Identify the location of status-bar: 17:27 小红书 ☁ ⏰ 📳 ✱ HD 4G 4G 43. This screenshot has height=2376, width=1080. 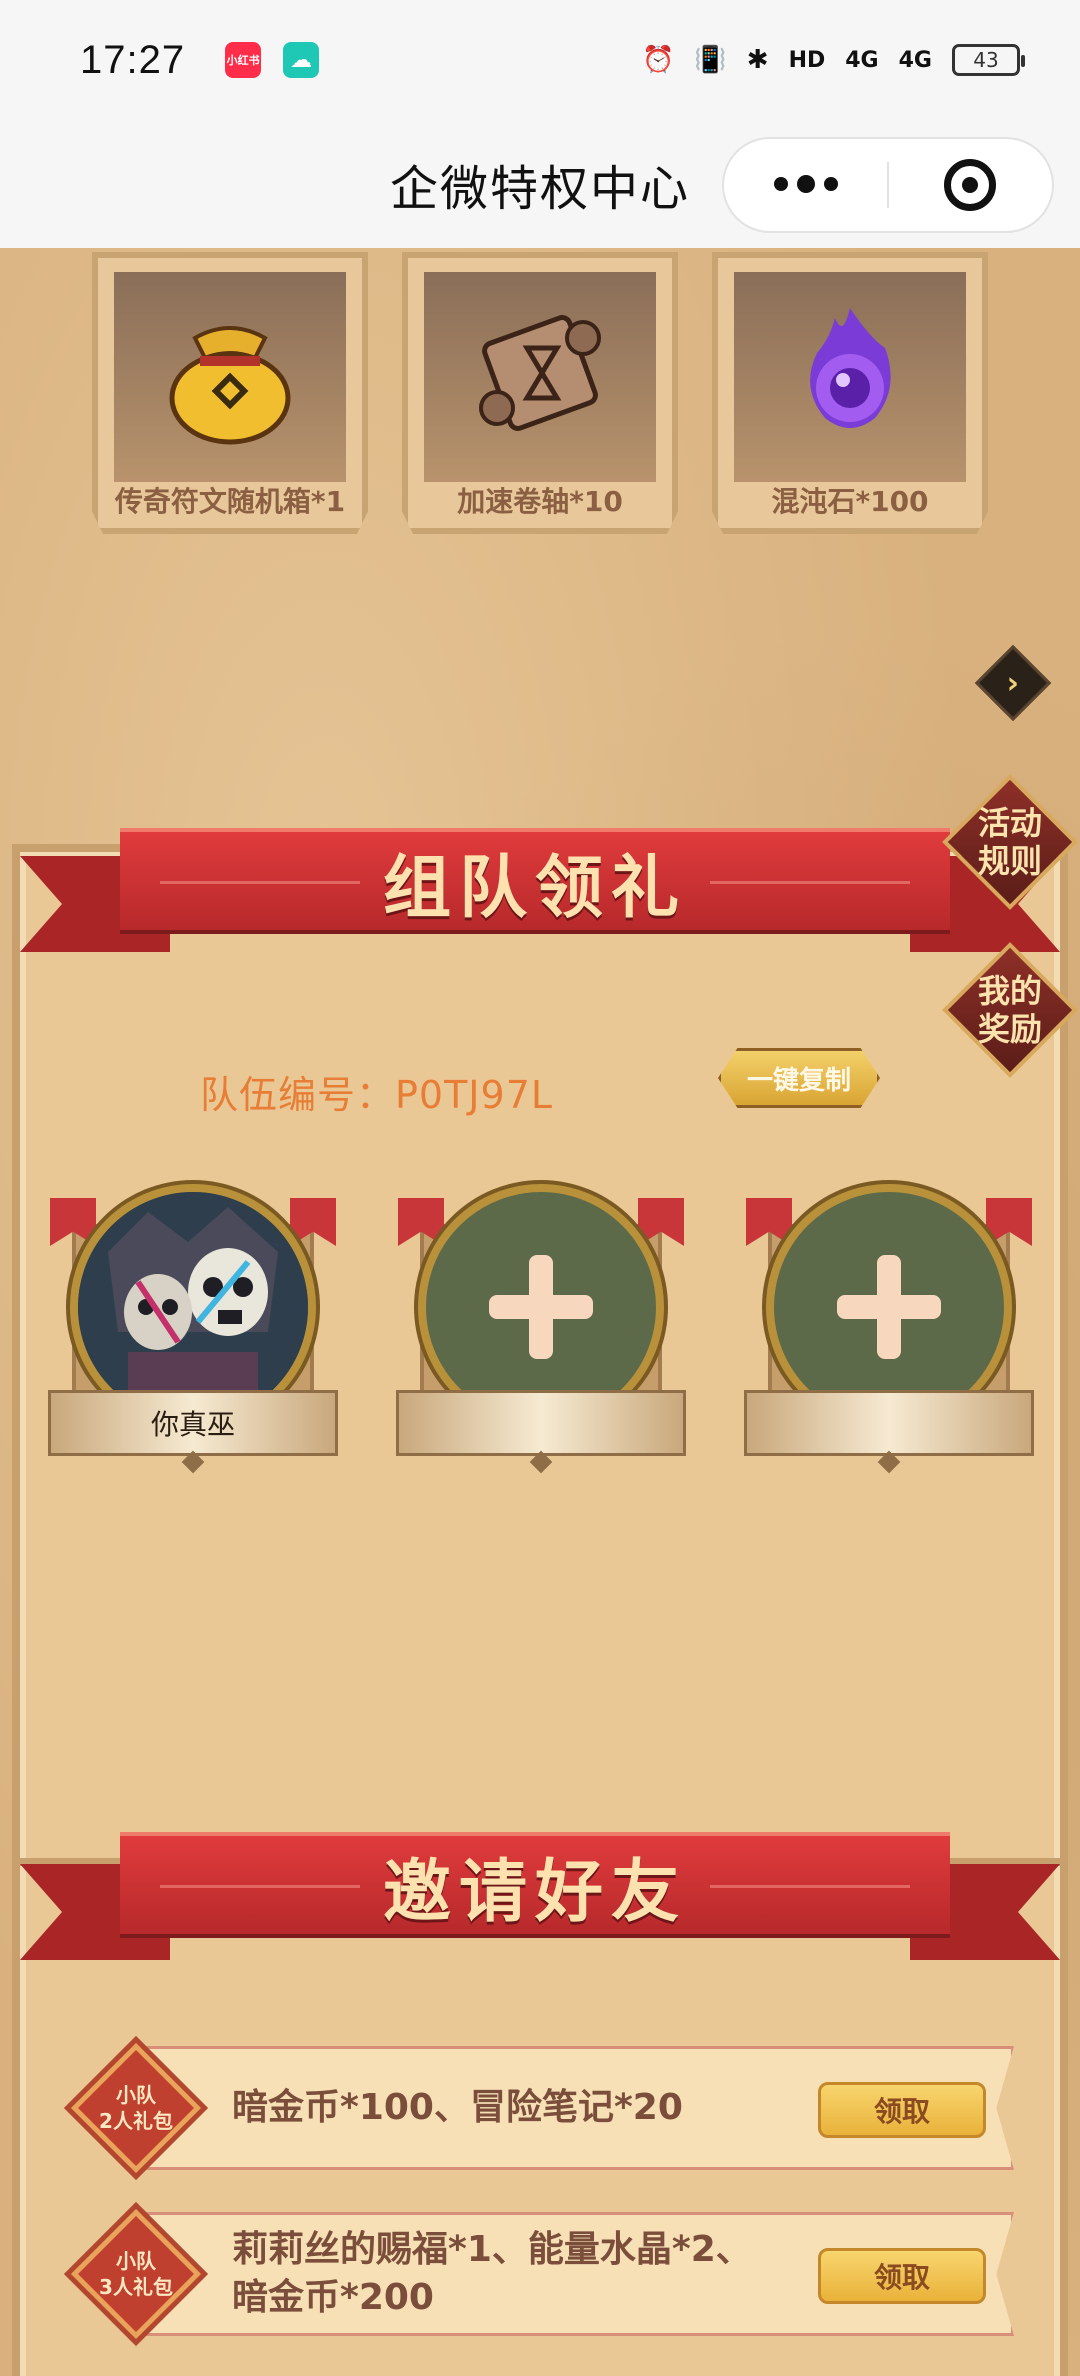
(540, 60).